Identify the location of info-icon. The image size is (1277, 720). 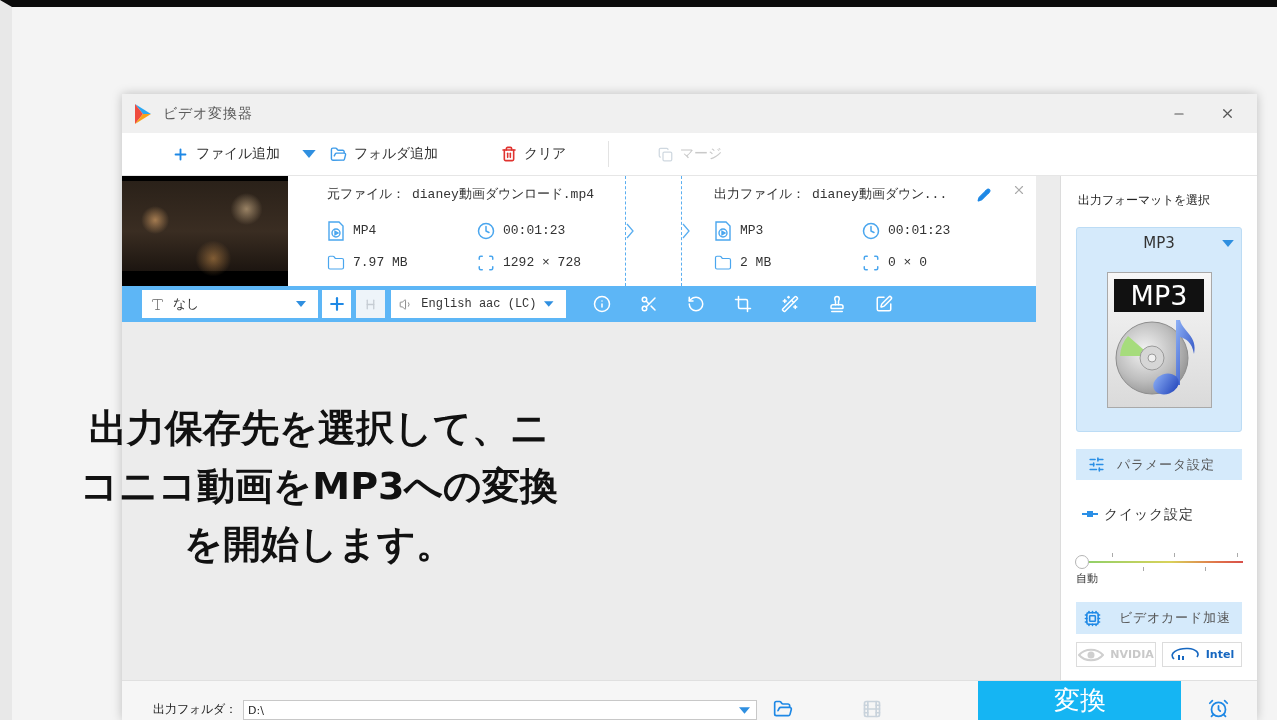
(602, 304).